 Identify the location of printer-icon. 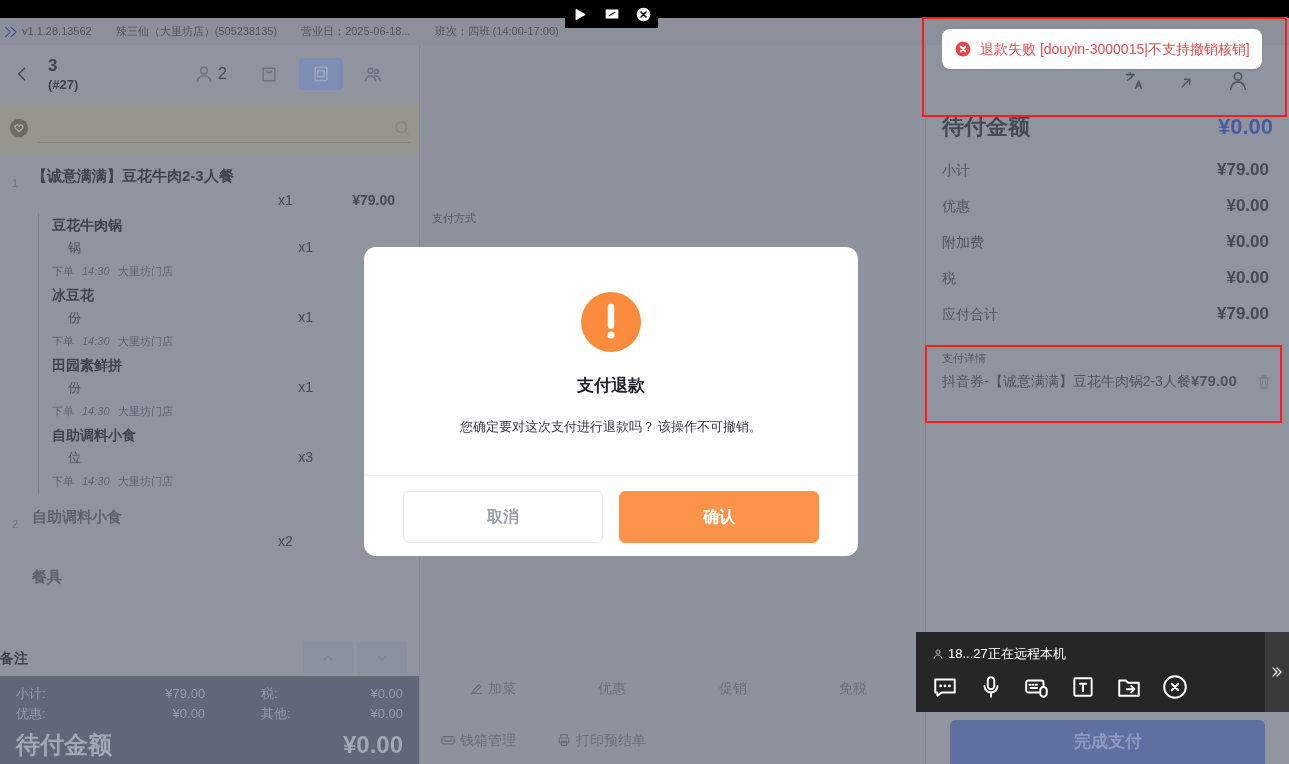
(564, 740).